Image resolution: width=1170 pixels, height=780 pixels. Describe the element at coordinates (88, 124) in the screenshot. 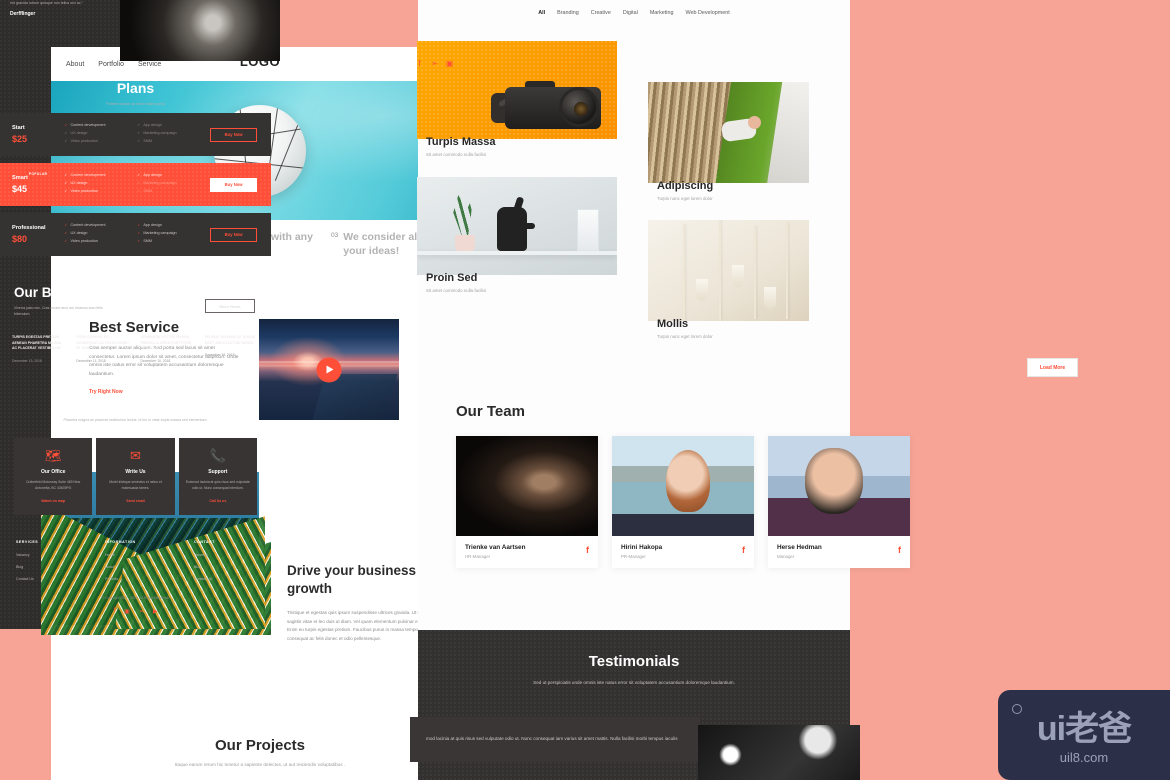

I see `feature-label: Content development` at that location.